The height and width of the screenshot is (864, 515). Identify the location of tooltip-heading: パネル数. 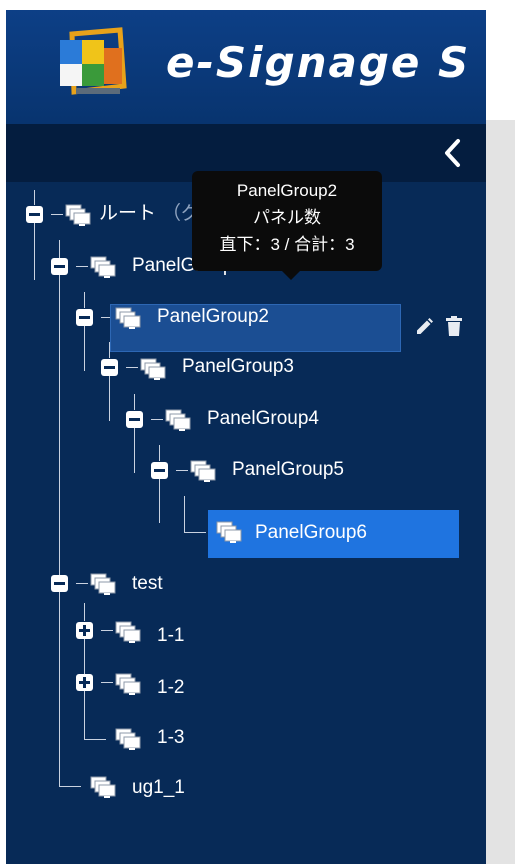
(287, 217).